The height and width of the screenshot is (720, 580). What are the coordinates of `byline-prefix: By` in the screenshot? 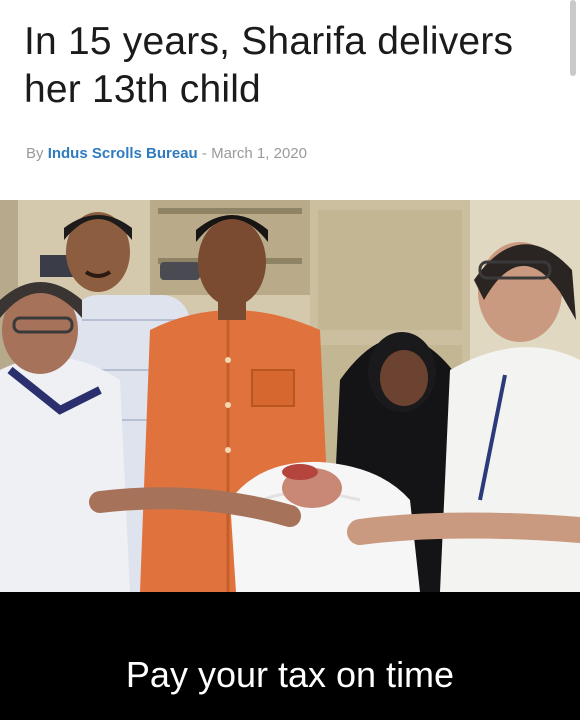 It's located at (37, 153).